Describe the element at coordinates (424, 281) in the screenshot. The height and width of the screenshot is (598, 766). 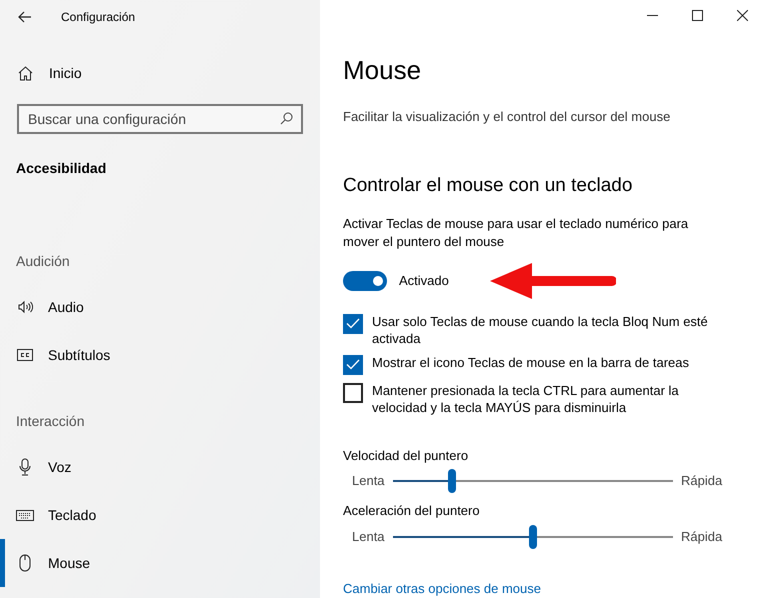
I see `toggle-state: Activado` at that location.